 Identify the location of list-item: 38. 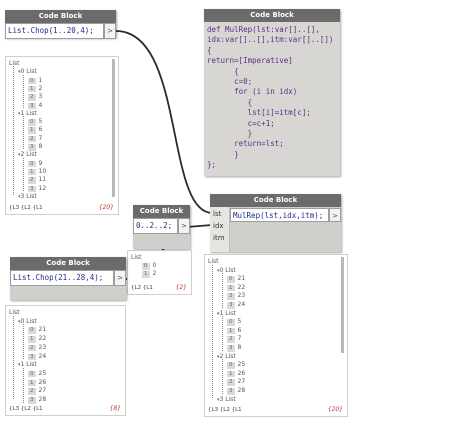
(35, 147).